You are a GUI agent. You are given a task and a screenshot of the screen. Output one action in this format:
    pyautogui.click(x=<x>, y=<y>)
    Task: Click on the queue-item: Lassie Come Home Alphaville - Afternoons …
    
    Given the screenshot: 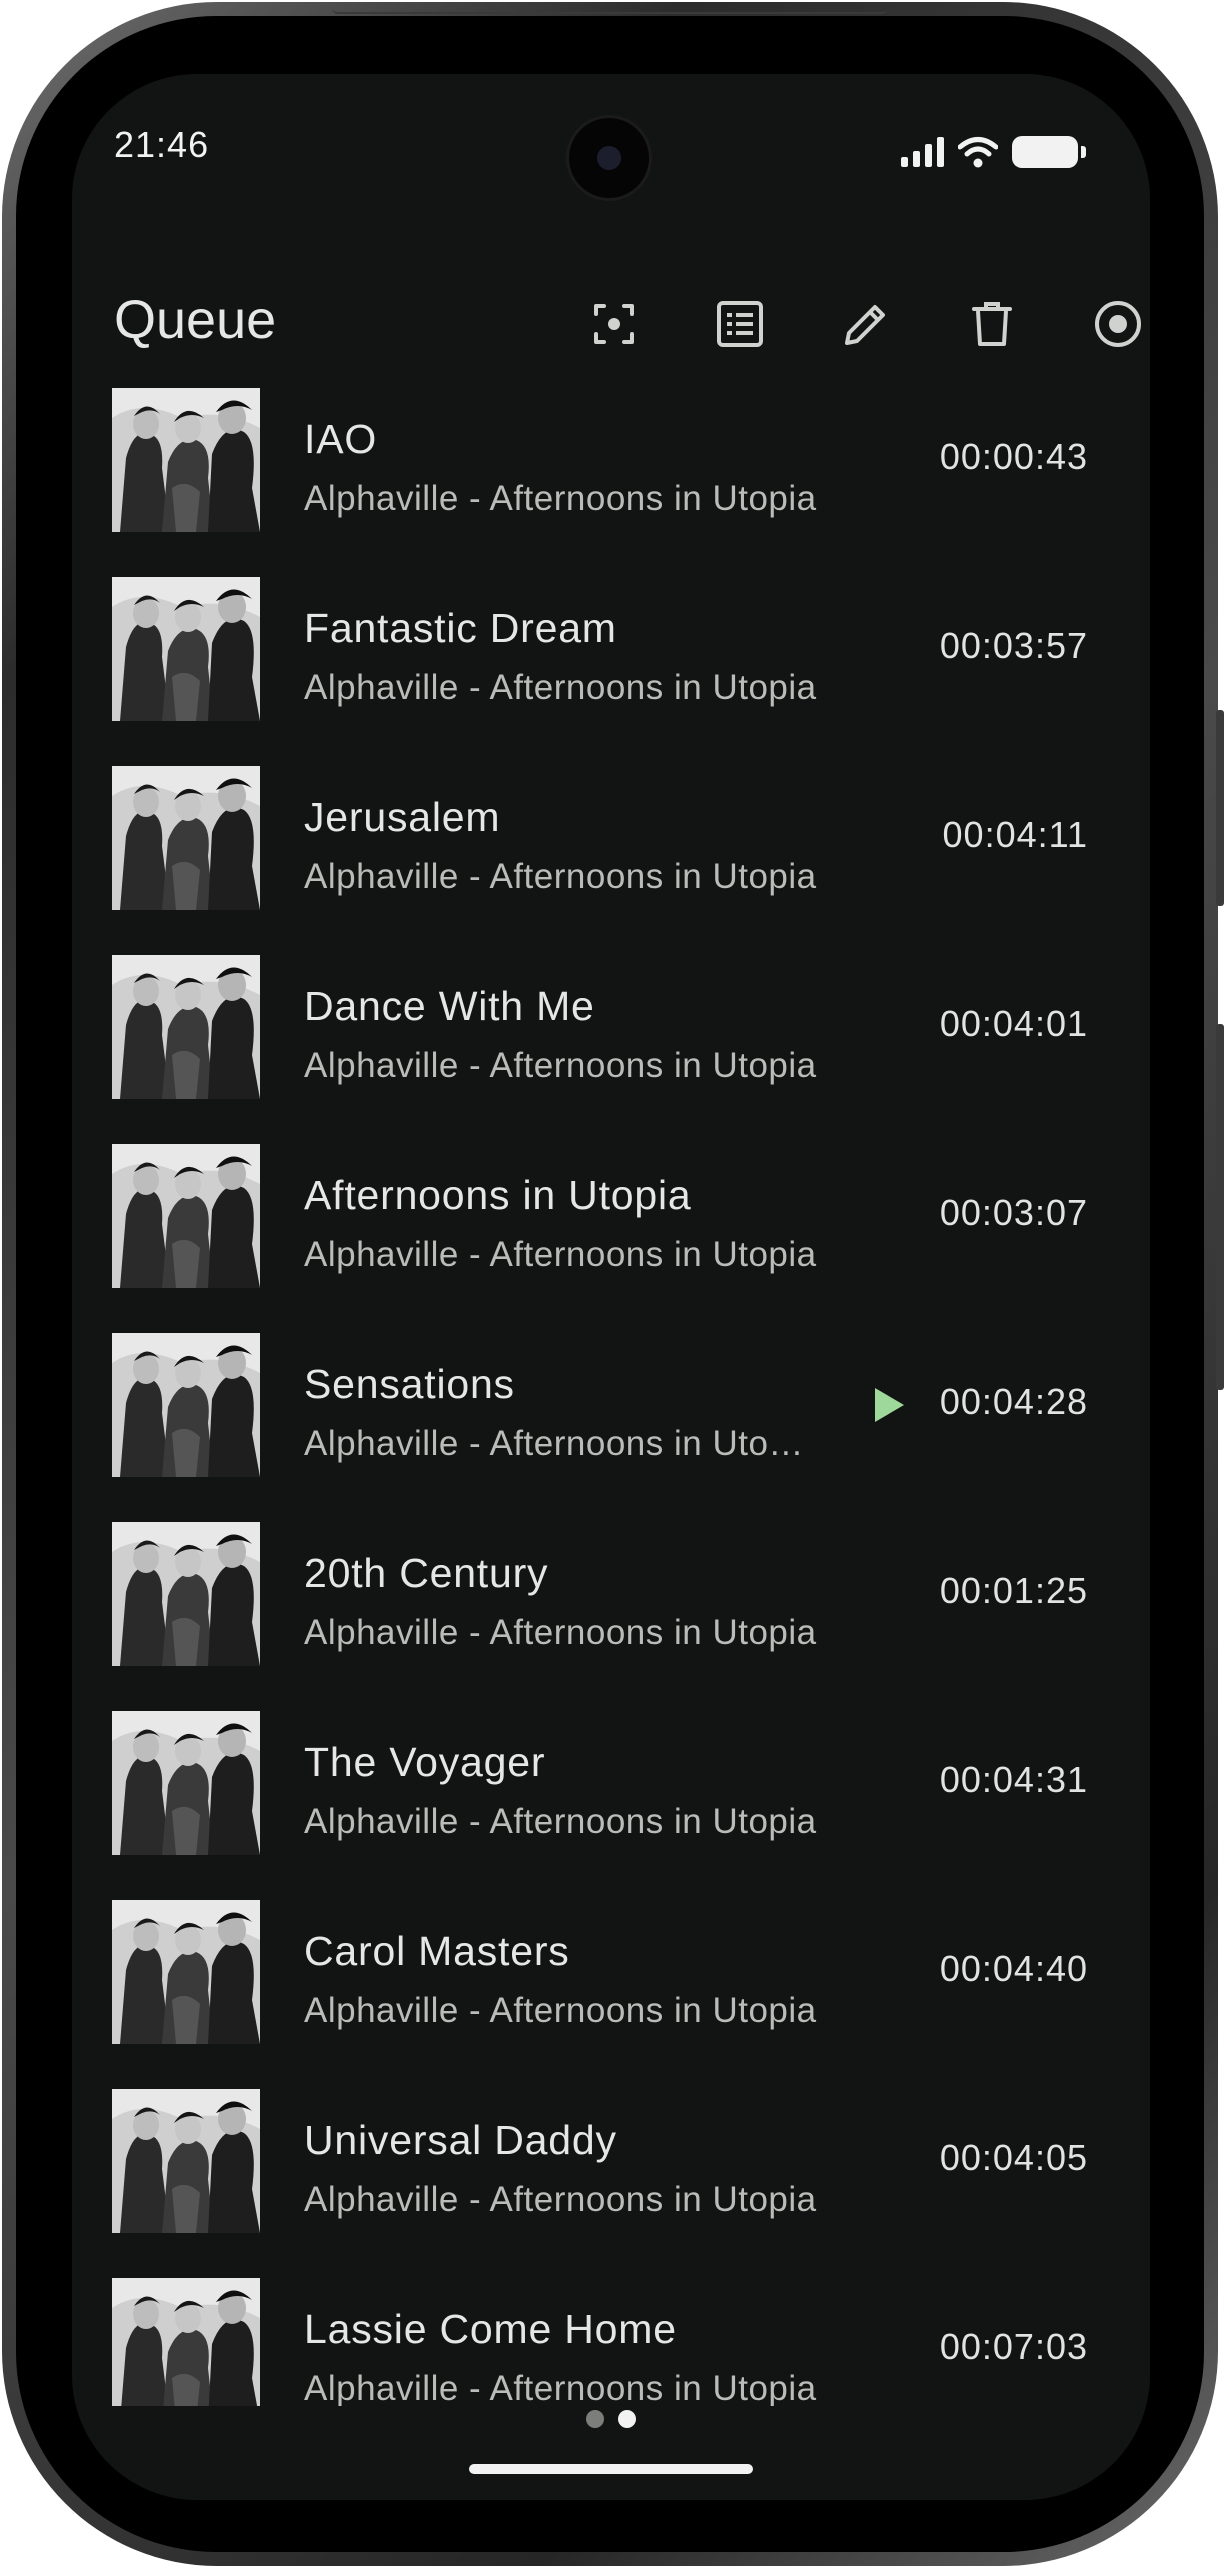 What is the action you would take?
    pyautogui.click(x=611, y=2341)
    